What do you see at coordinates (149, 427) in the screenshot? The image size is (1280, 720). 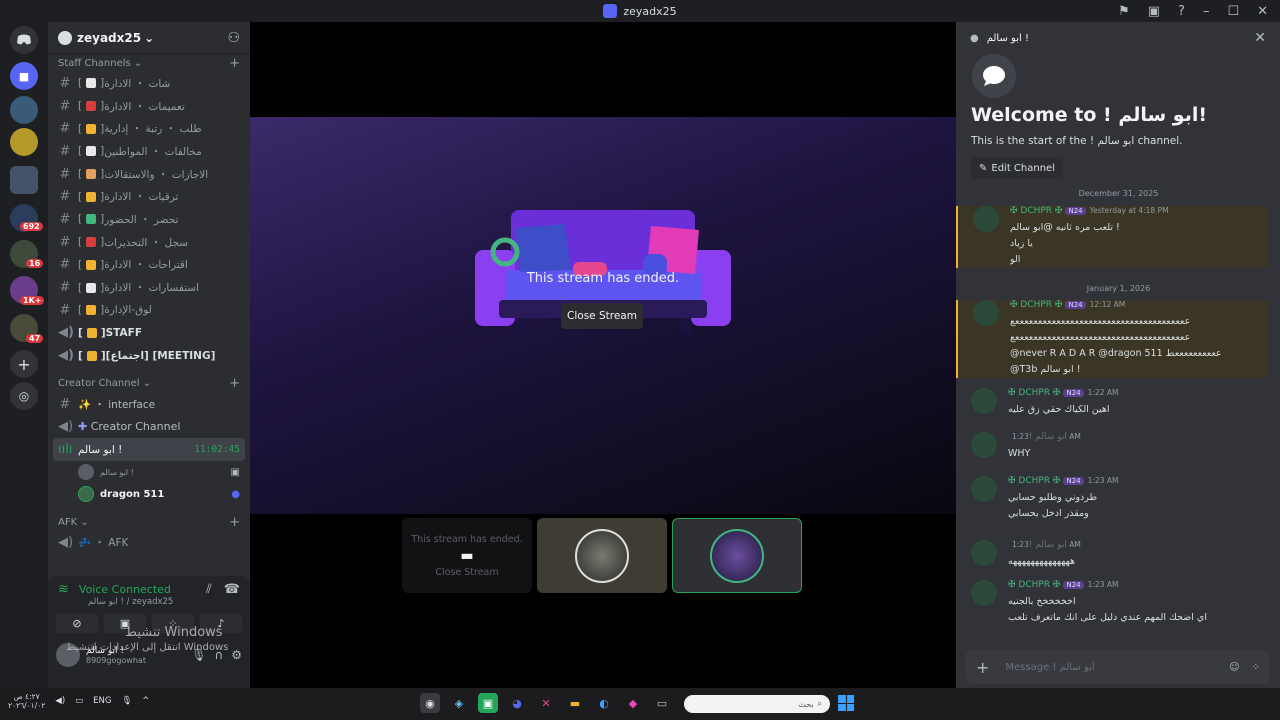 I see `channel-creator: ◀) ✚ Creator Channel` at bounding box center [149, 427].